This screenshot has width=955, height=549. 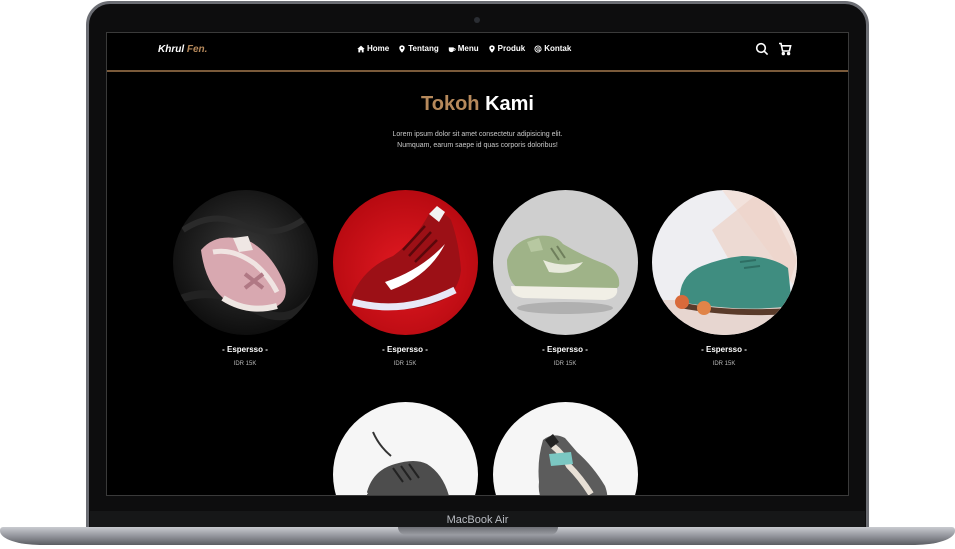 I want to click on nav-link-label: Produk, so click(x=511, y=48).